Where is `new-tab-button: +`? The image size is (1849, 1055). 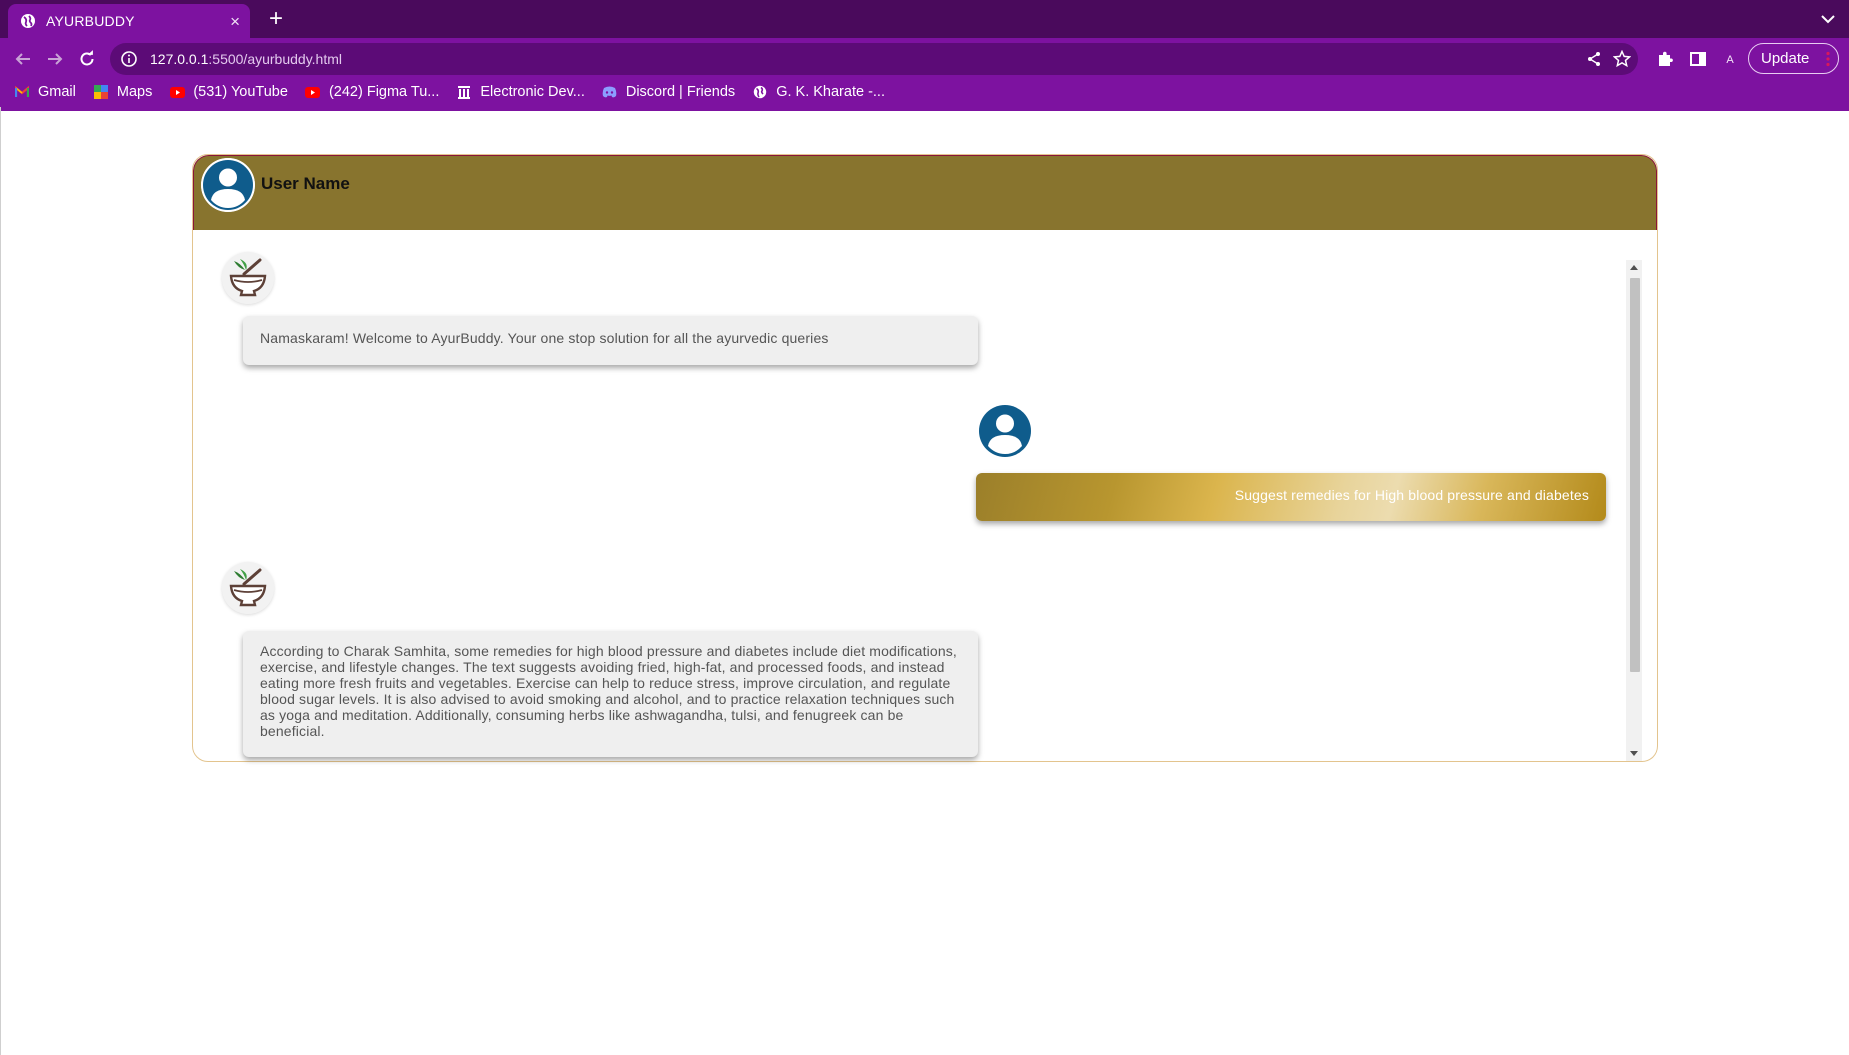 new-tab-button: + is located at coordinates (276, 20).